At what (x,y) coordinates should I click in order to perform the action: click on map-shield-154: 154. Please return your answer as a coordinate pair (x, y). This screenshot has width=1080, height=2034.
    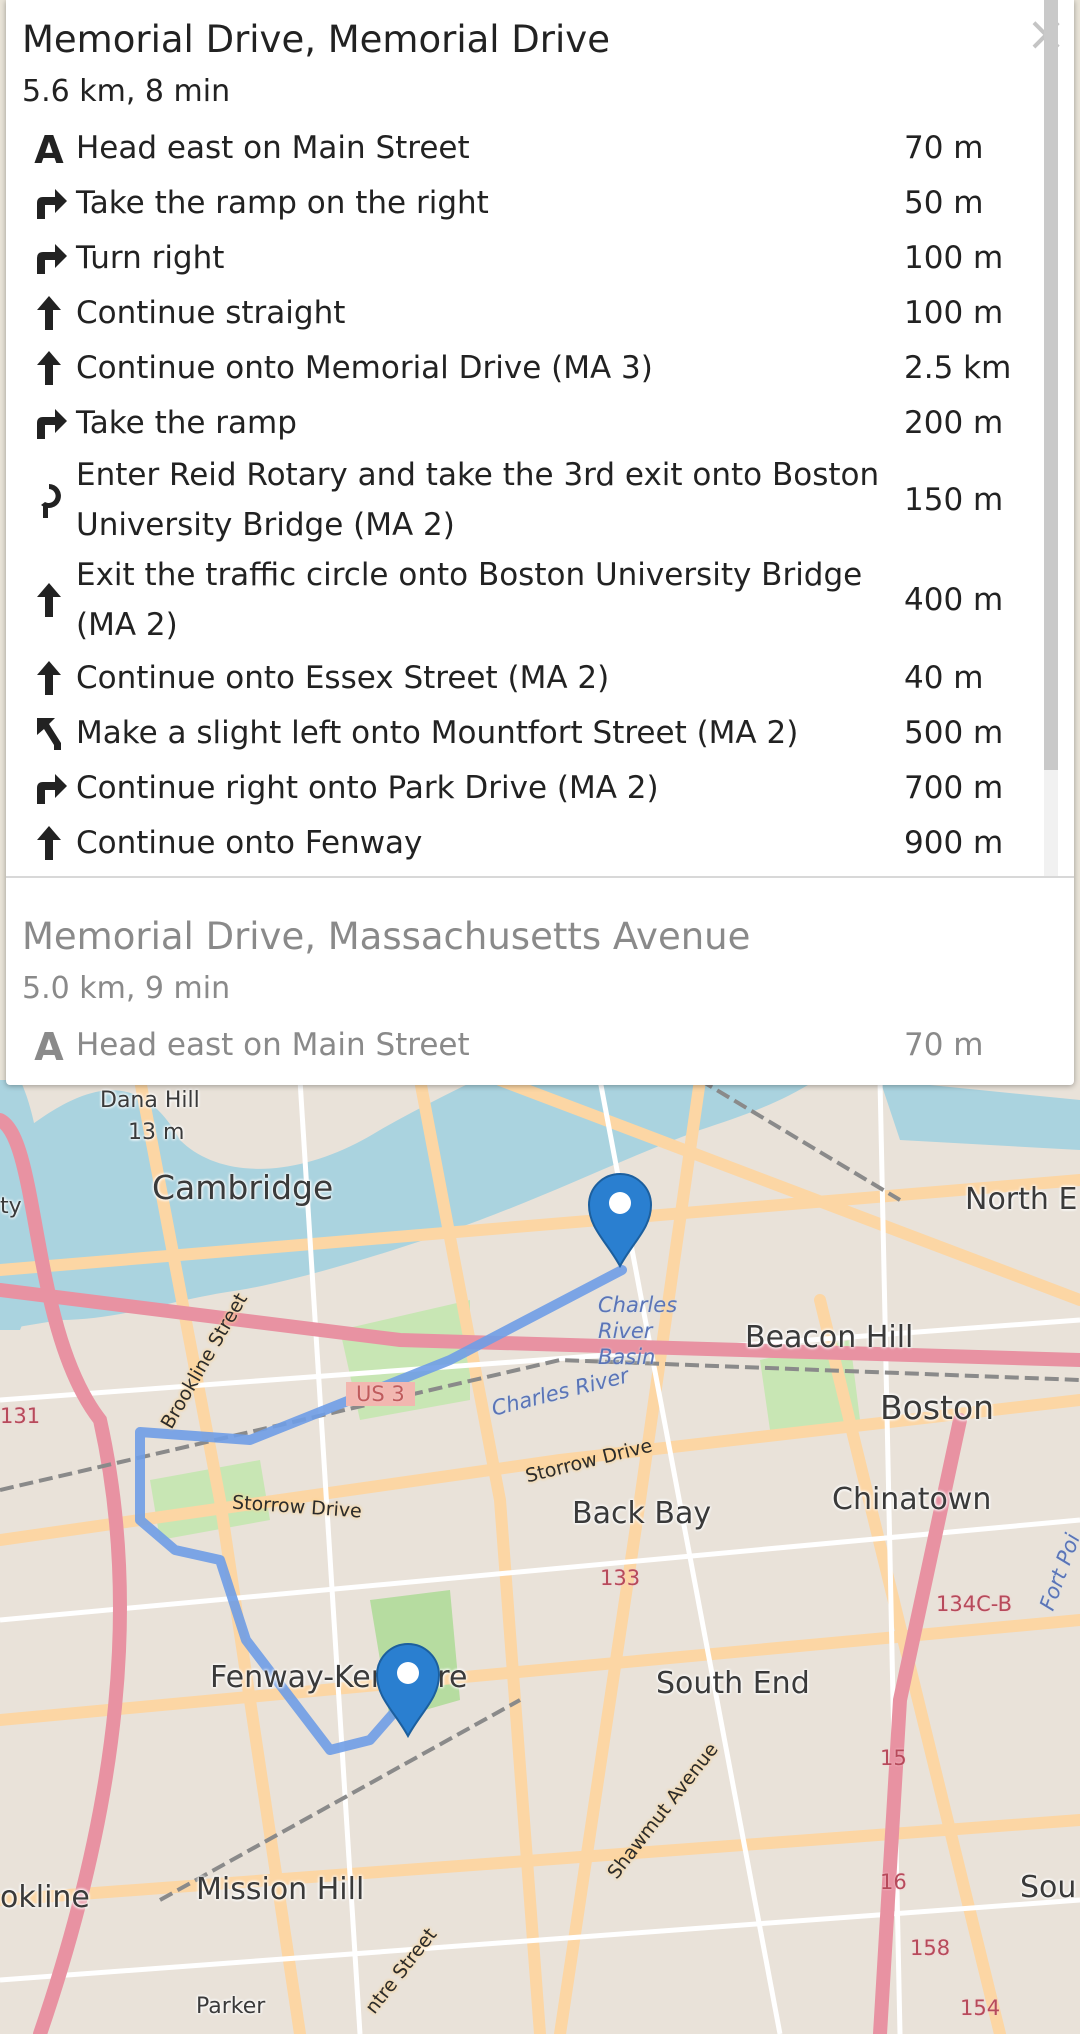
    Looking at the image, I should click on (980, 2008).